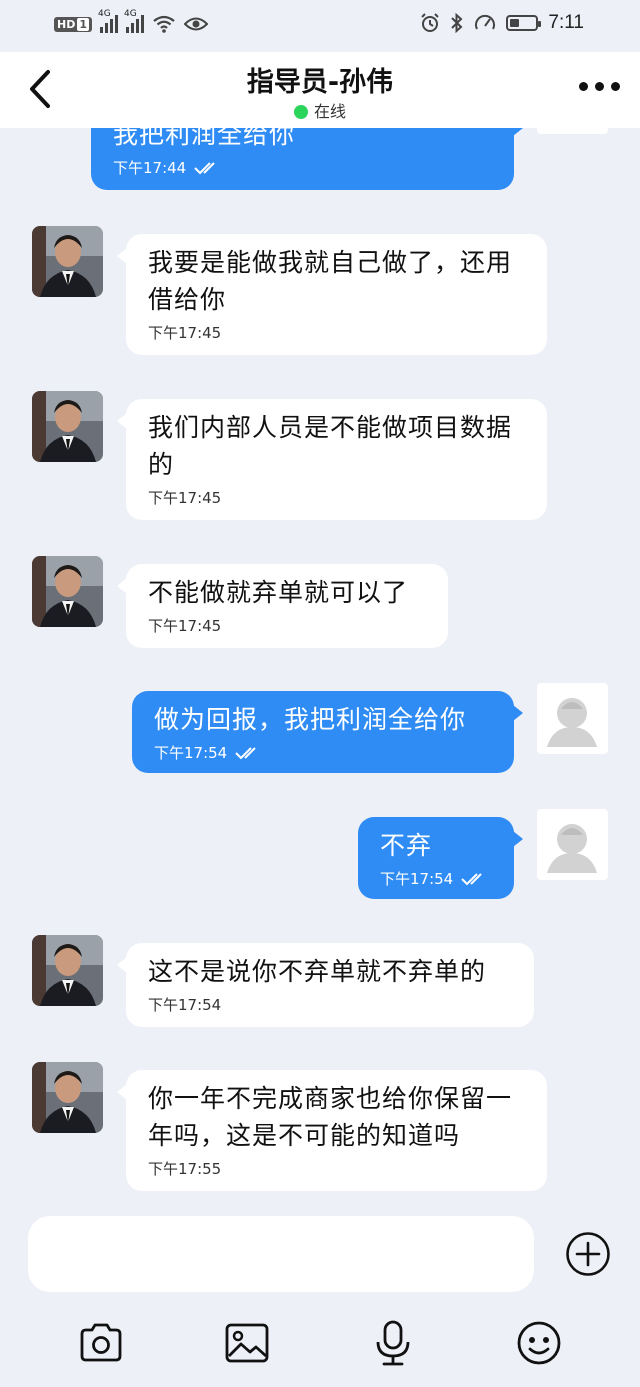 Image resolution: width=640 pixels, height=1387 pixels. What do you see at coordinates (485, 22) in the screenshot?
I see `speed-icon` at bounding box center [485, 22].